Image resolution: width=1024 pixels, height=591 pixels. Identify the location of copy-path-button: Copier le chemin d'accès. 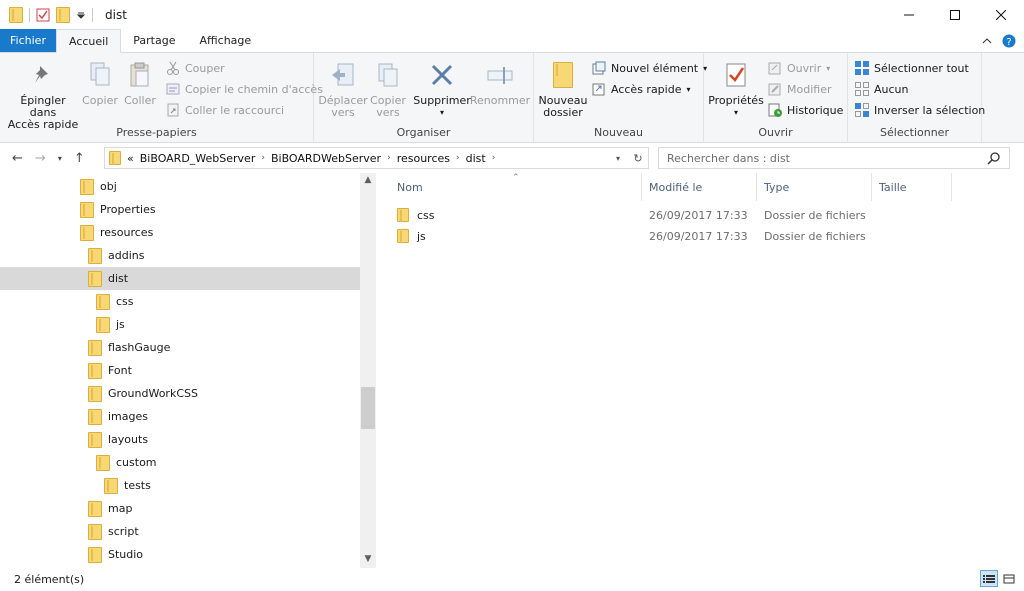
(244, 89).